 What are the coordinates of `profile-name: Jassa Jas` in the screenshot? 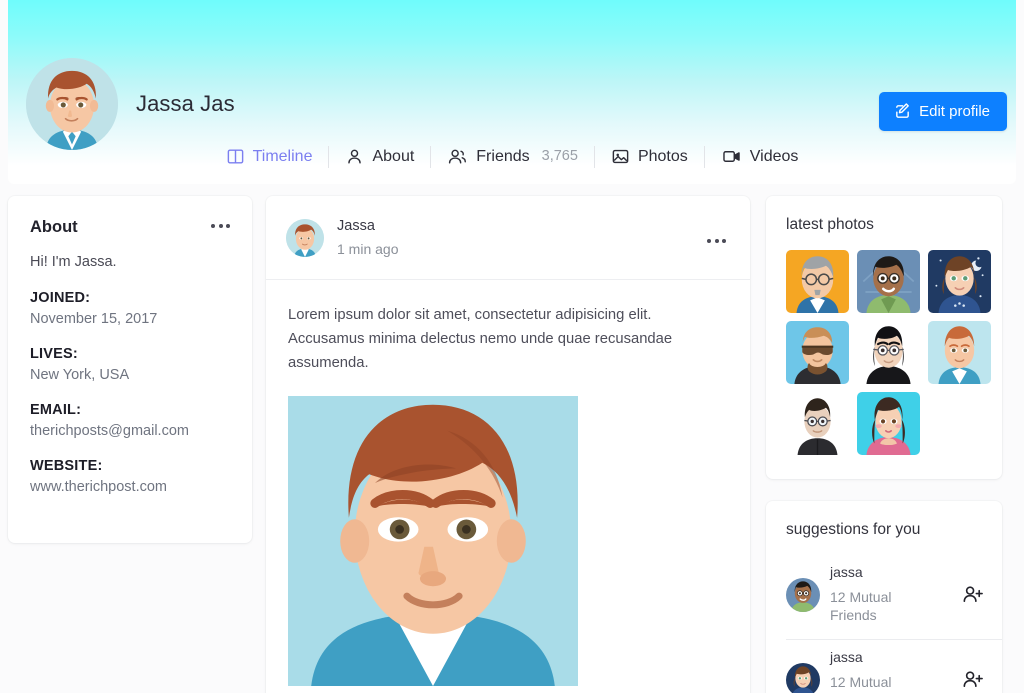 It's located at (185, 103).